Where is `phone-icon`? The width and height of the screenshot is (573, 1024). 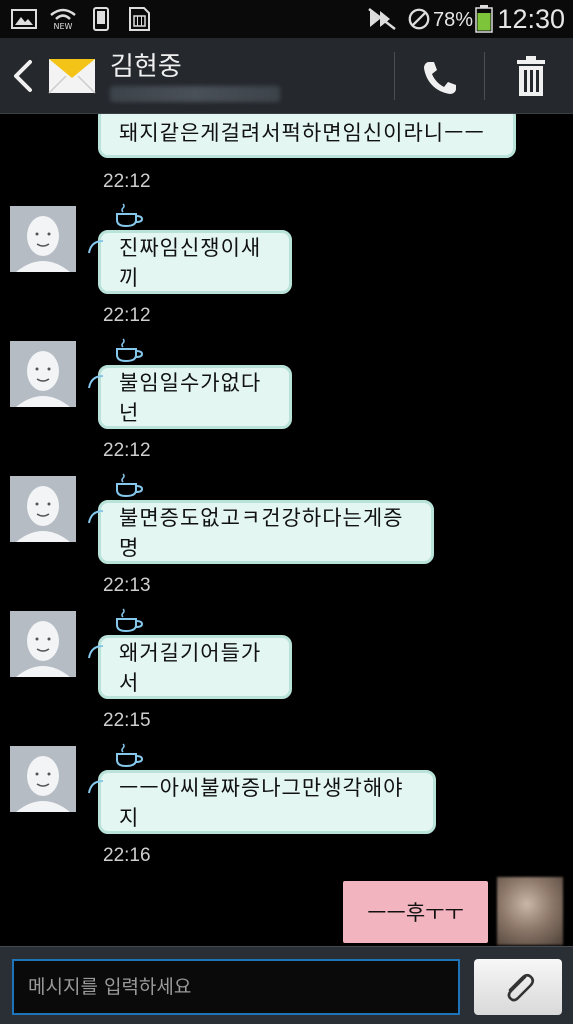 phone-icon is located at coordinates (101, 19).